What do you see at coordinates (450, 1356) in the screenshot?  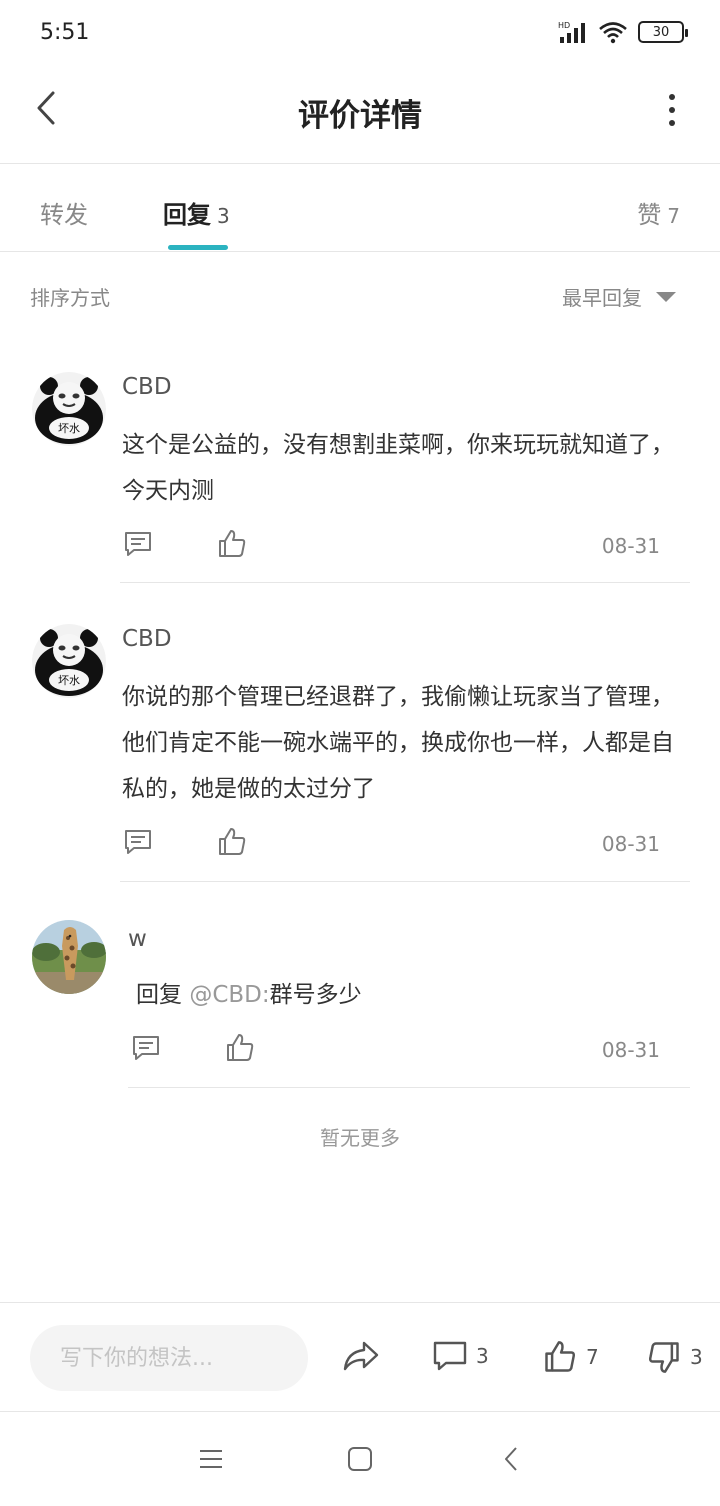 I see `chat-bubble-icon` at bounding box center [450, 1356].